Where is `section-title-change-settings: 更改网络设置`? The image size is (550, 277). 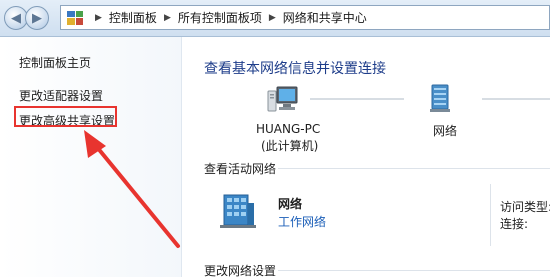
section-title-change-settings: 更改网络设置 is located at coordinates (240, 270).